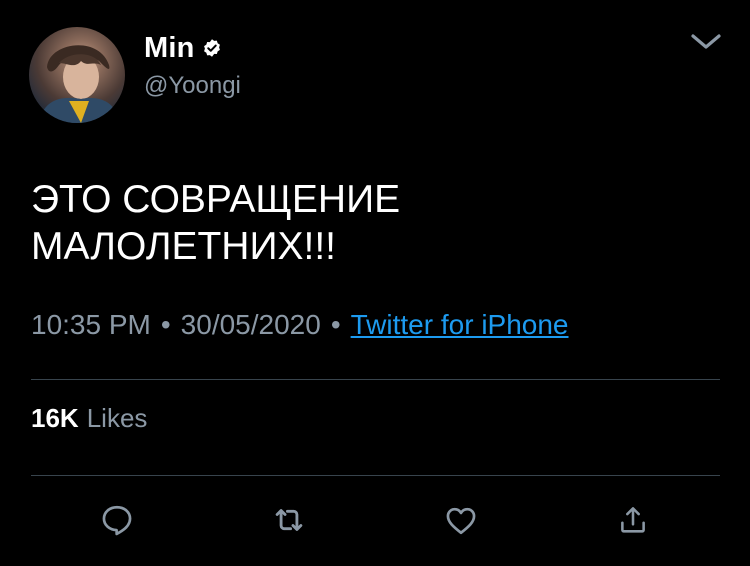 The image size is (750, 566). I want to click on likes-count: 16K, so click(55, 418).